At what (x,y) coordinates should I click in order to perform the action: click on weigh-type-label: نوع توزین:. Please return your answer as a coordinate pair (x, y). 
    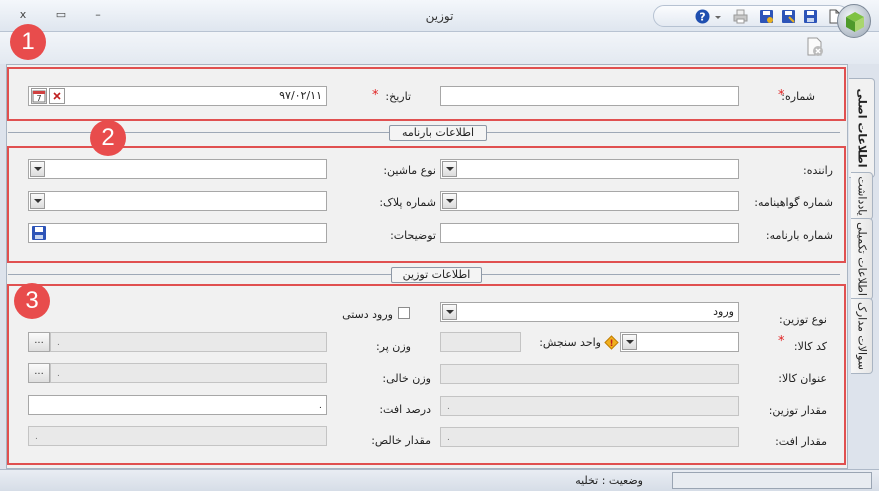
    Looking at the image, I should click on (802, 319).